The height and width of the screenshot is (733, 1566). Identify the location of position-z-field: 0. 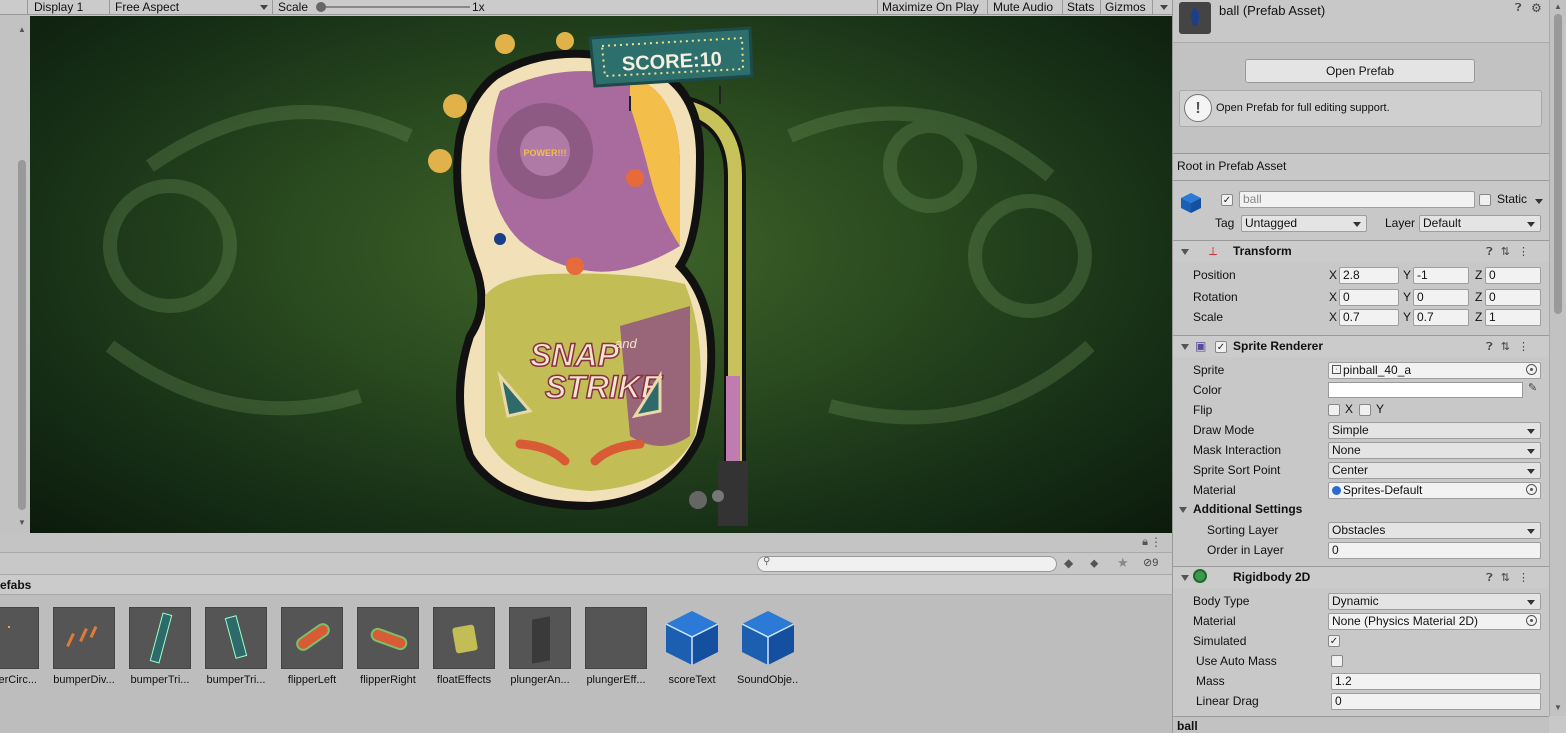
(1513, 275).